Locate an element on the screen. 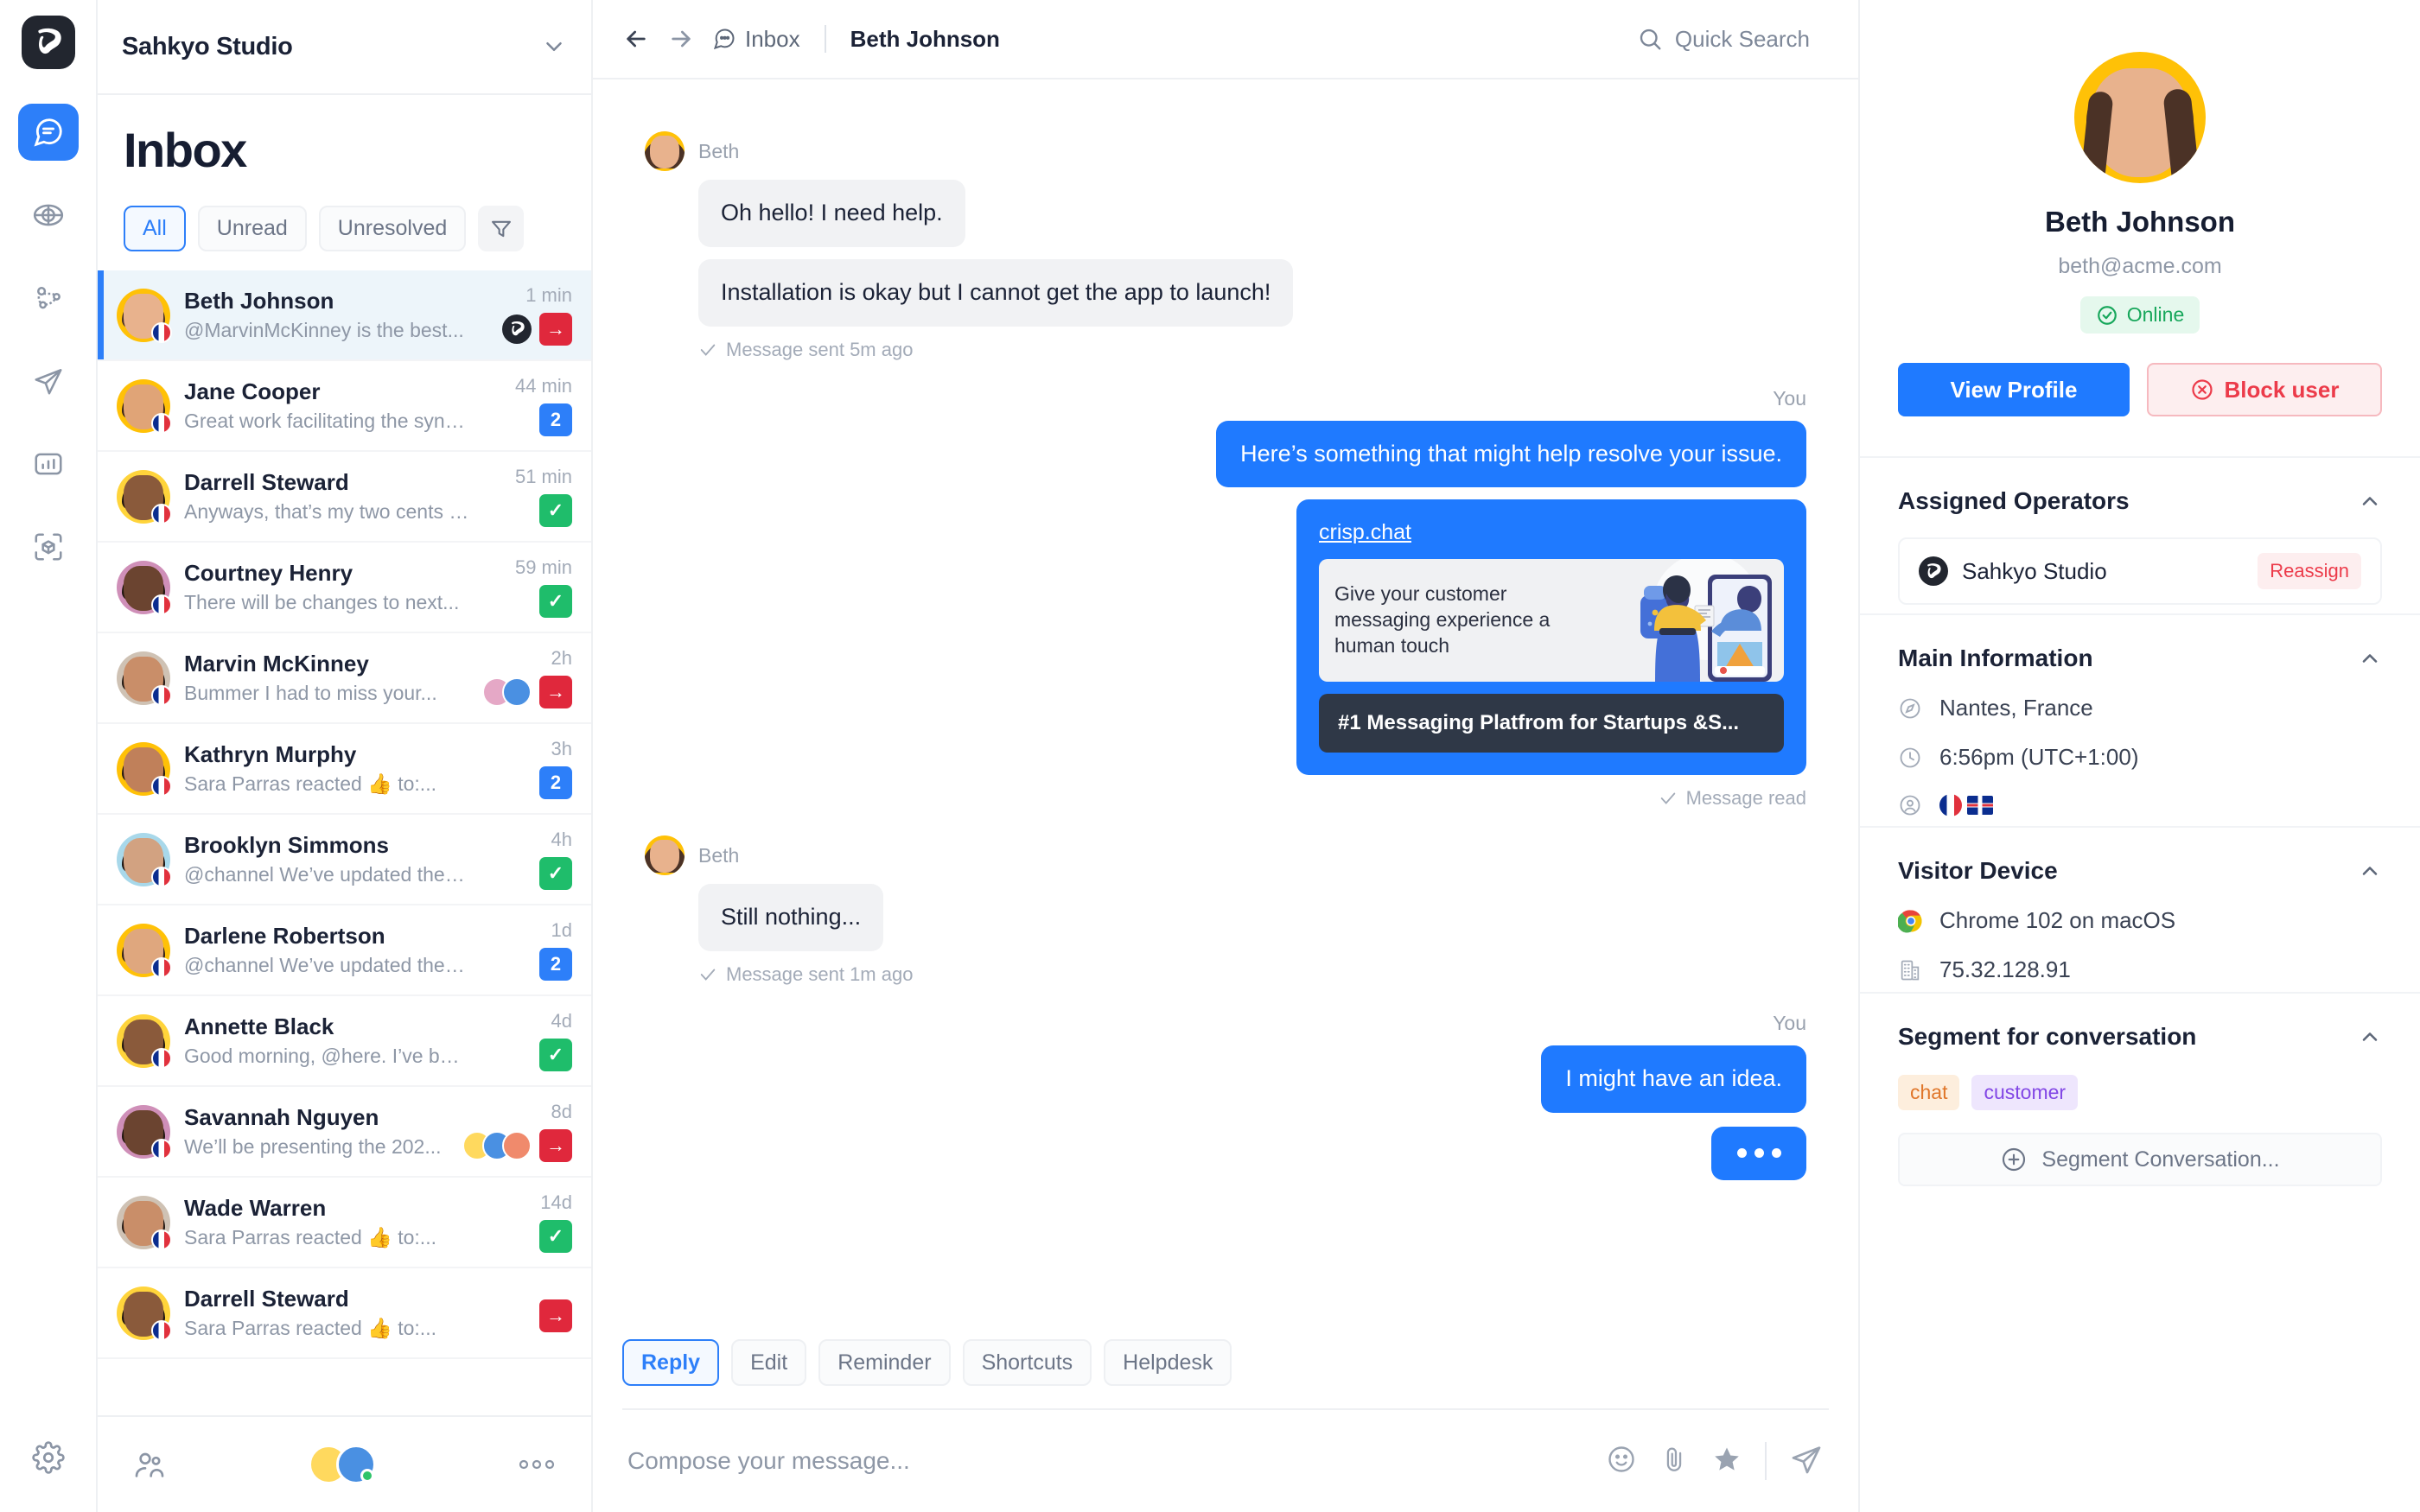 The height and width of the screenshot is (1512, 2420). card-link: crisp.chat is located at coordinates (1365, 532).